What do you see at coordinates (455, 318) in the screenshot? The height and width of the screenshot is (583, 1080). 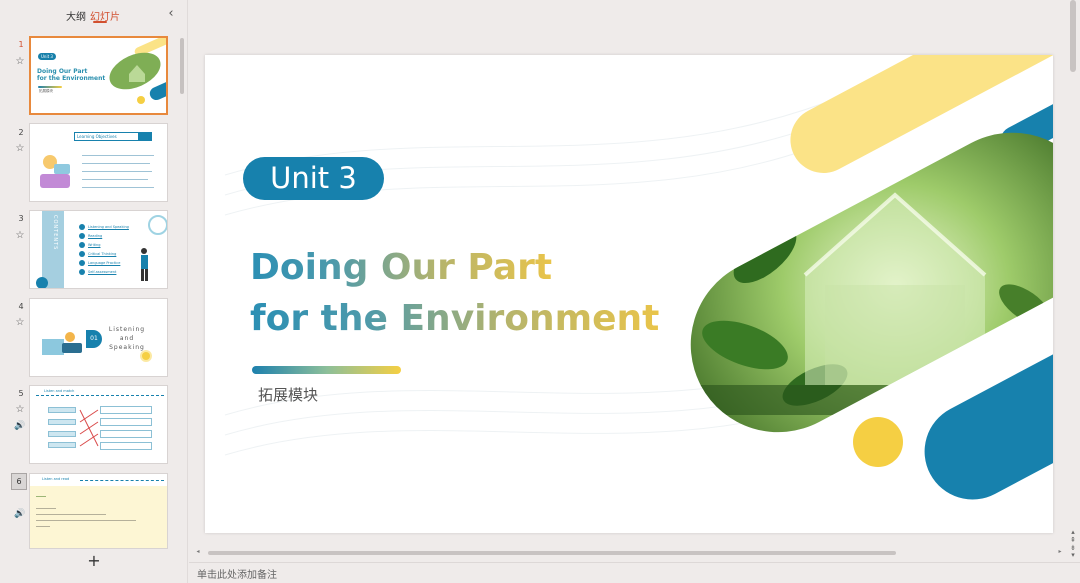 I see `slide-title-line2: for the Environment` at bounding box center [455, 318].